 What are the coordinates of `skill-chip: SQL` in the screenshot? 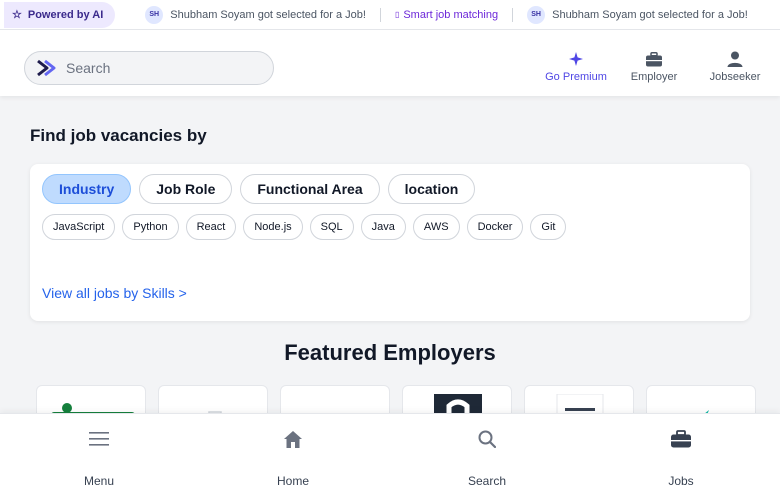 It's located at (331, 227).